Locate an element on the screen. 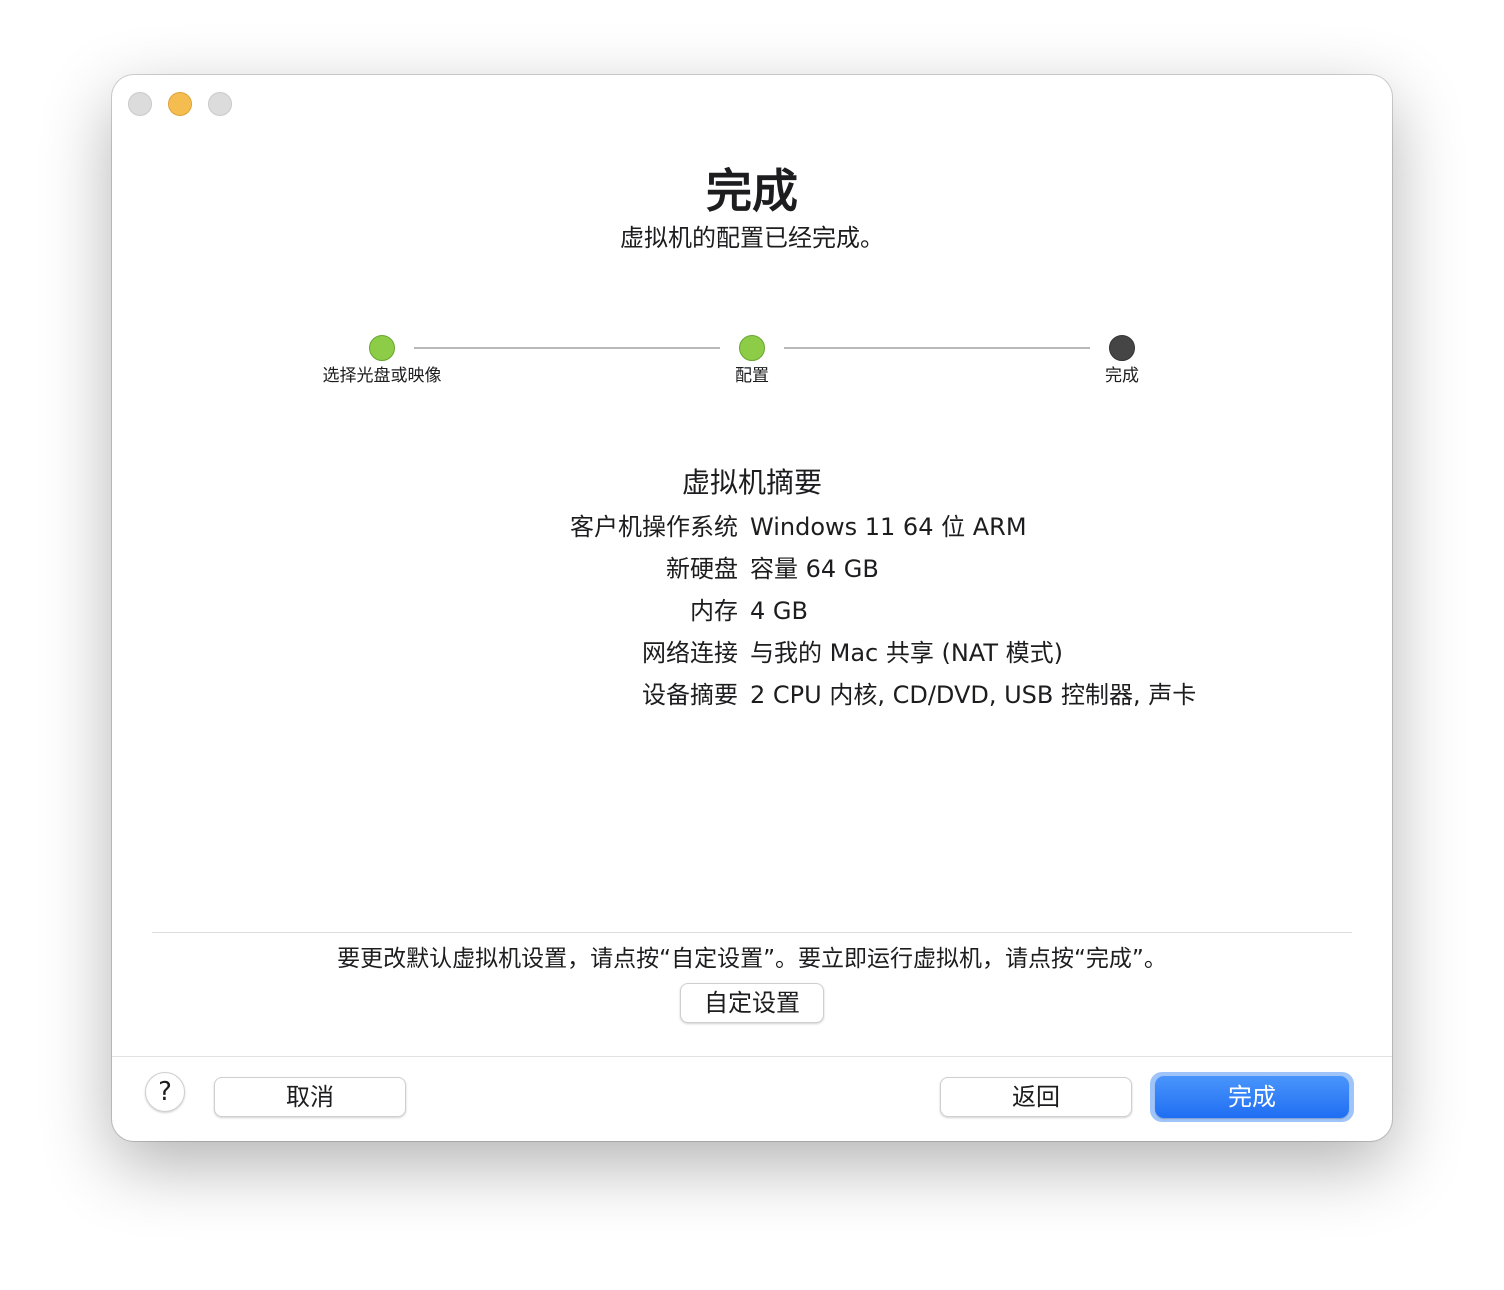  summary-row-memory: 内存 4 GB is located at coordinates (752, 614).